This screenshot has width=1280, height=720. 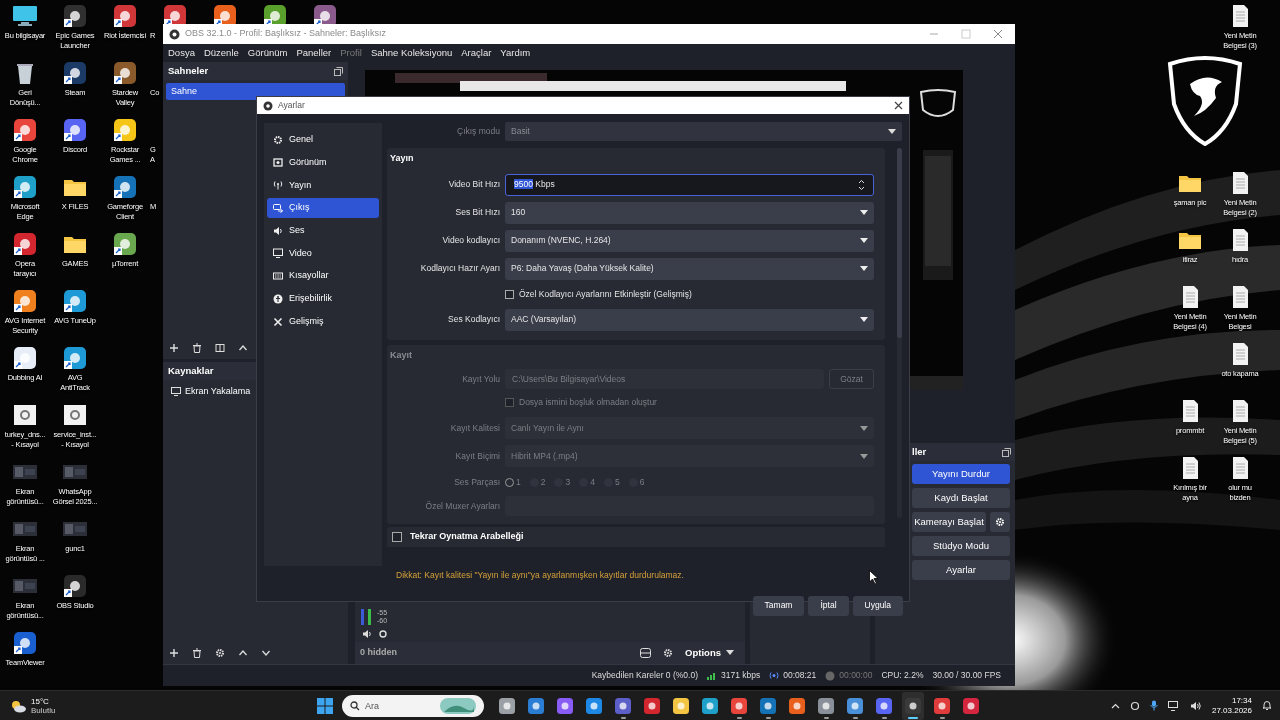 I want to click on sync-icon, so click(x=1134, y=705).